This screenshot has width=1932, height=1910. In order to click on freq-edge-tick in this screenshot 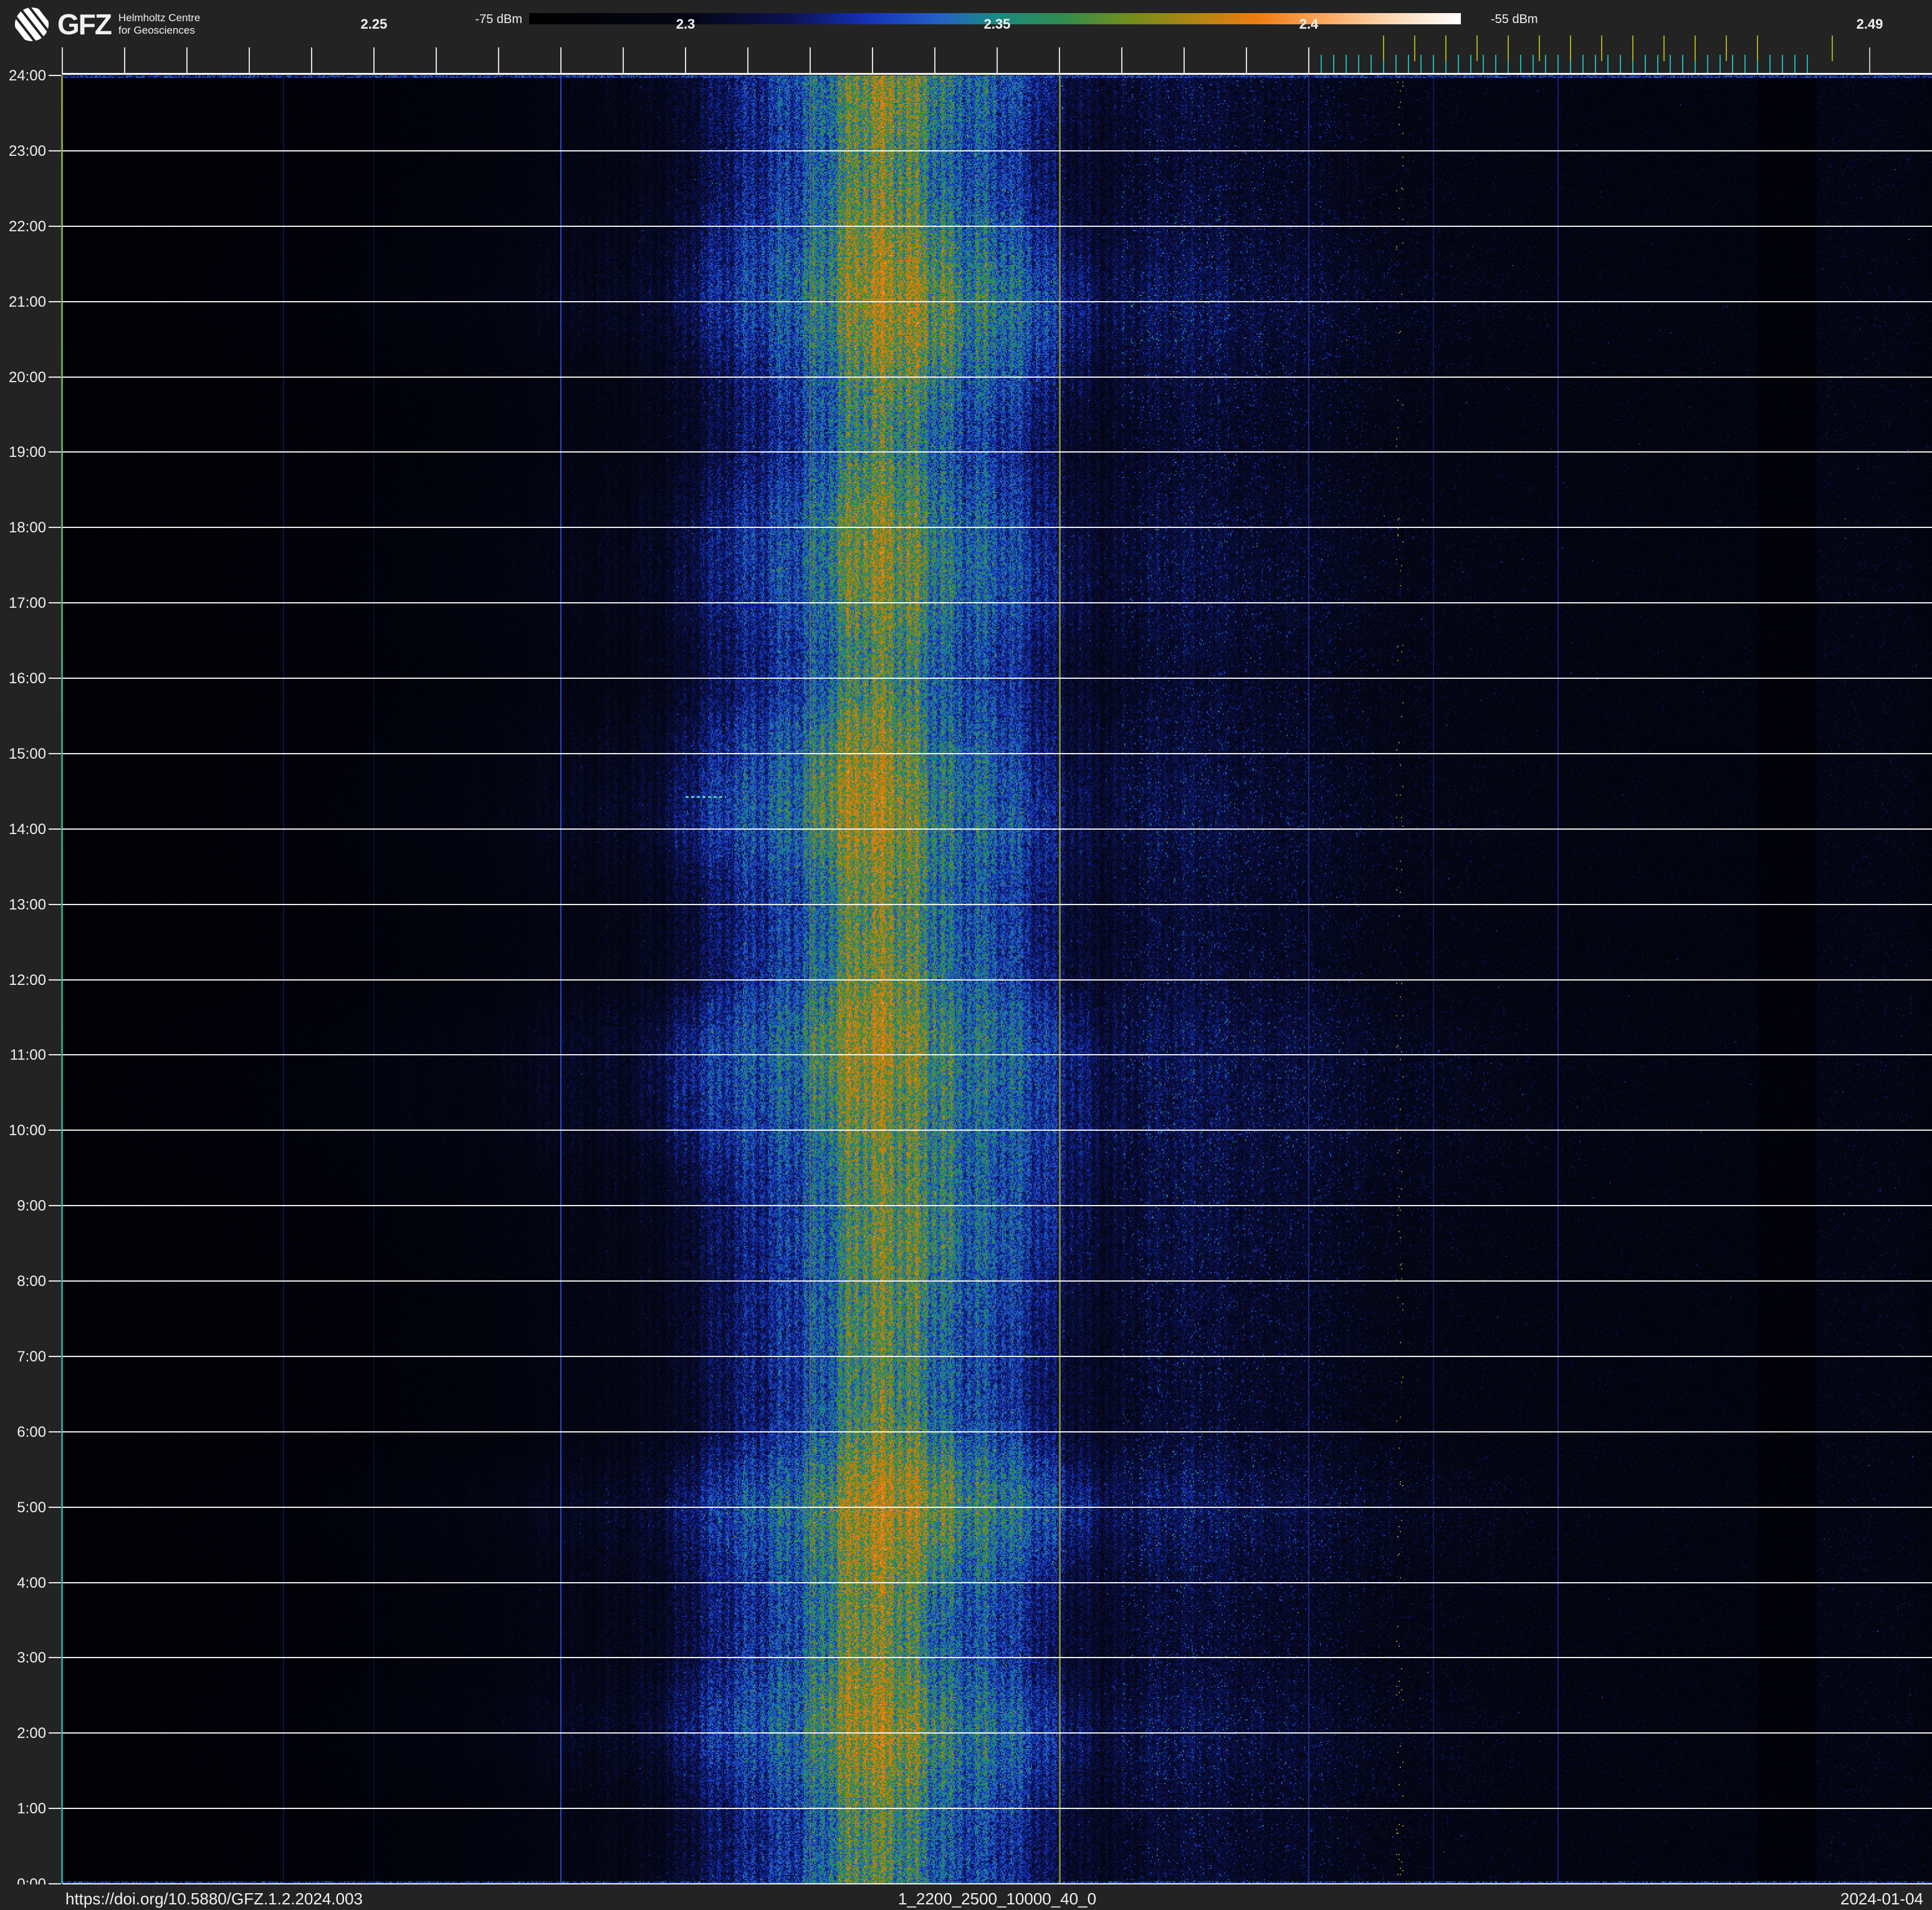, I will do `click(1869, 61)`.